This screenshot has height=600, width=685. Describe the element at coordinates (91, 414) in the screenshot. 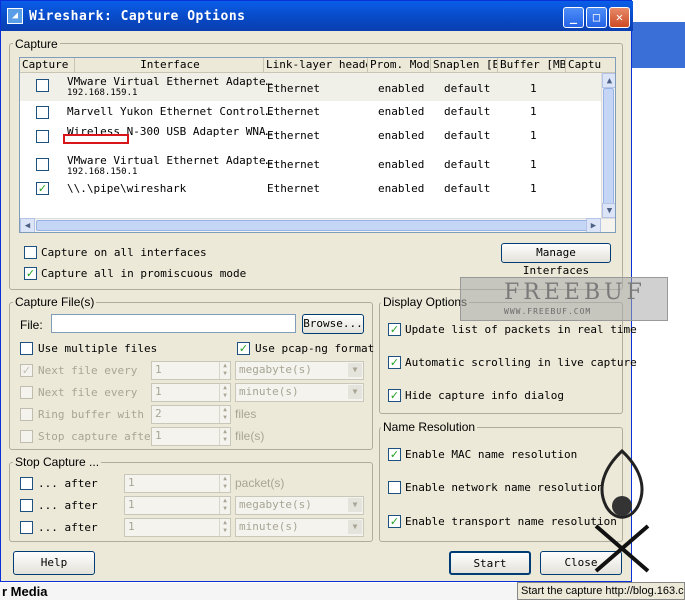

I see `ring-buffer-label: Ring buffer with` at that location.